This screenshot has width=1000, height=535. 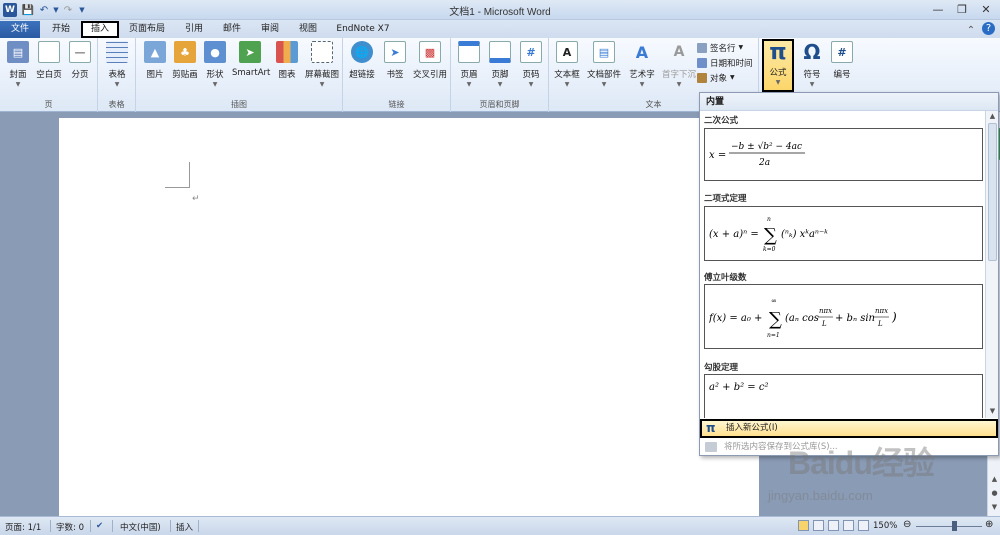 I want to click on zoom-slider-thumb, so click(x=954, y=526).